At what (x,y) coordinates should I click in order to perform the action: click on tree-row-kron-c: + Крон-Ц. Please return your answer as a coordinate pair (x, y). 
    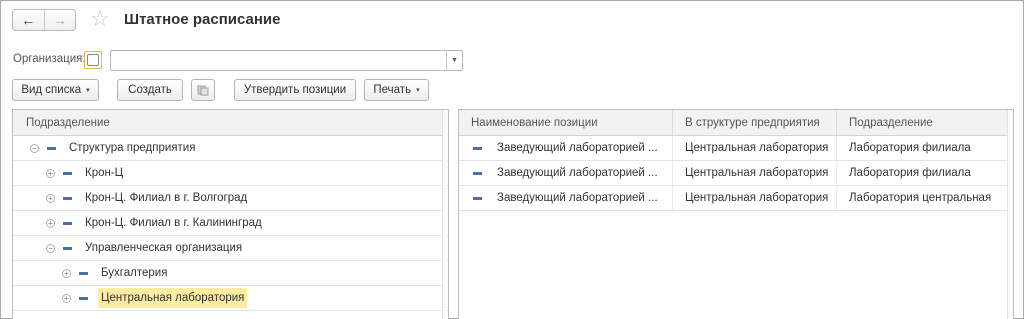
    Looking at the image, I should click on (230, 173).